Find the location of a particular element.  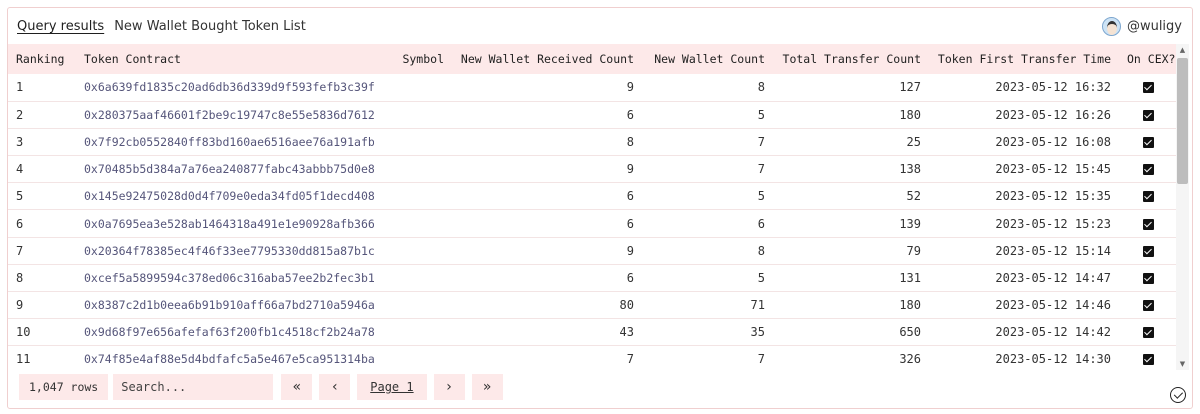

last-page-button: » is located at coordinates (487, 387).